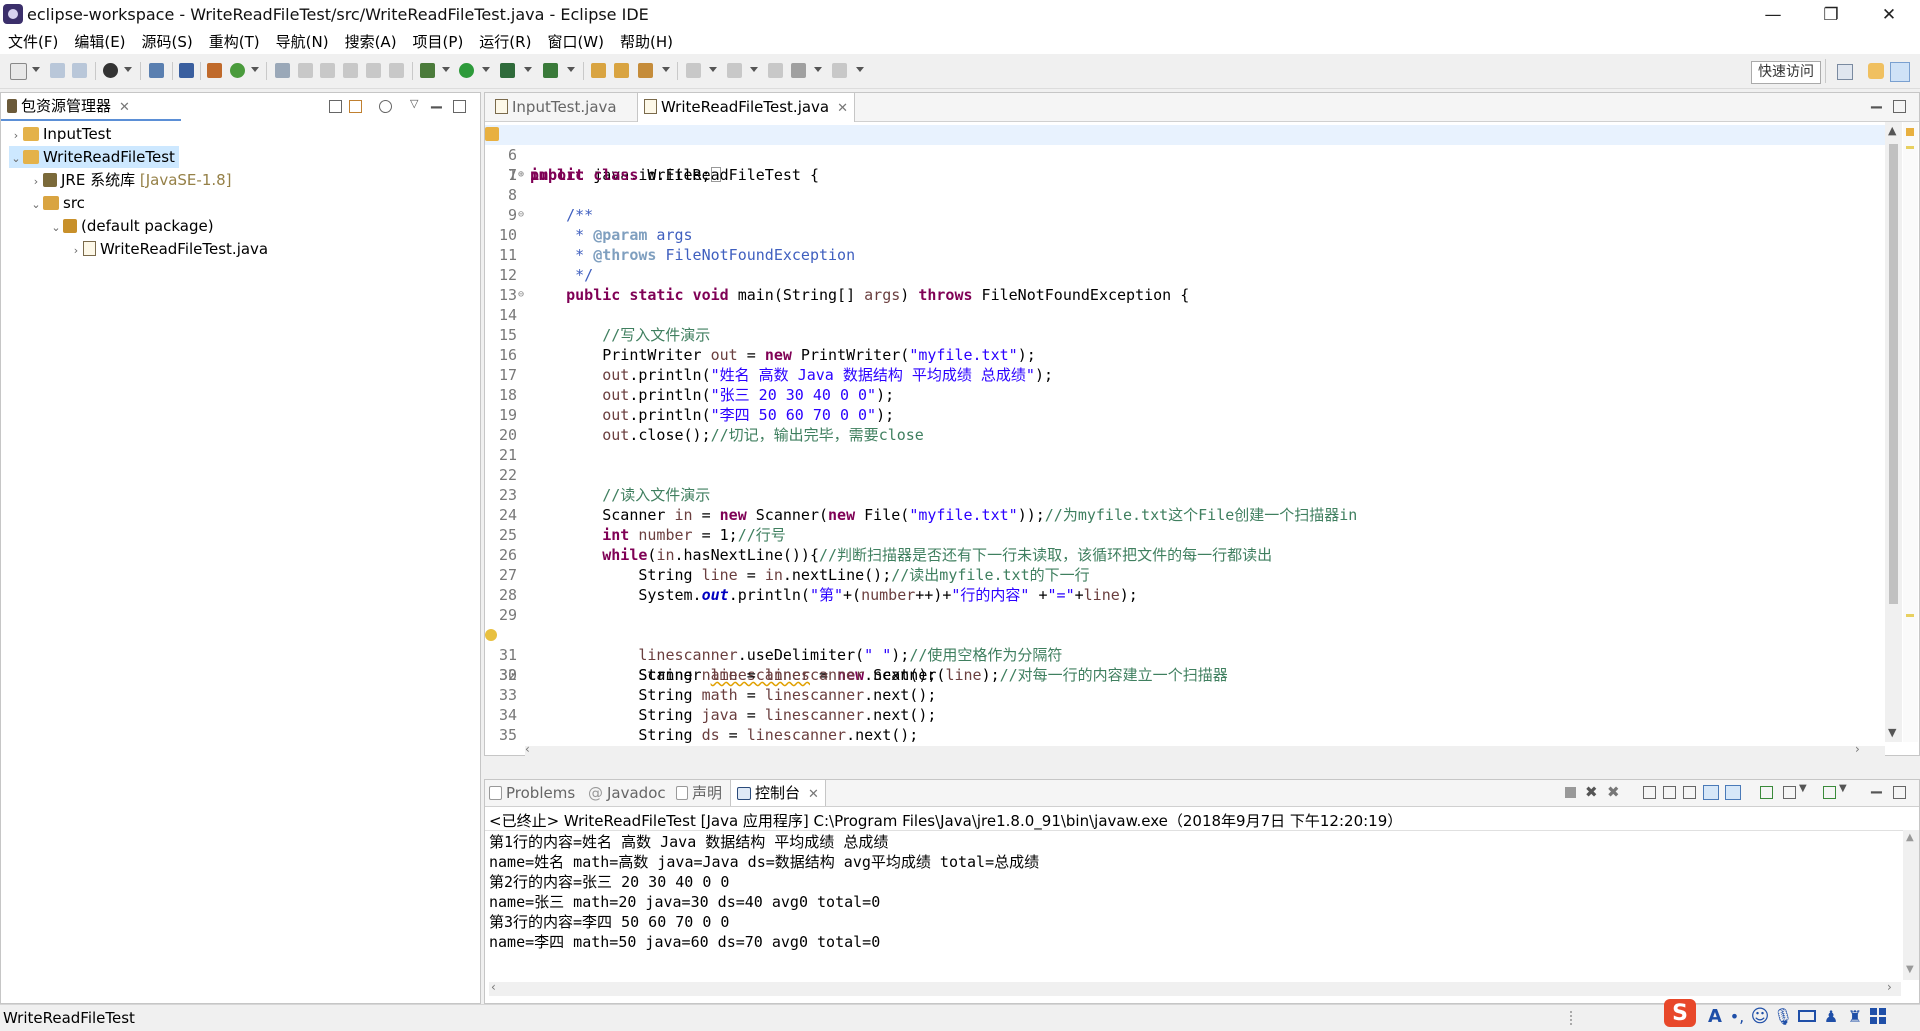 The image size is (1920, 1031). I want to click on coverage-icon, so click(507, 70).